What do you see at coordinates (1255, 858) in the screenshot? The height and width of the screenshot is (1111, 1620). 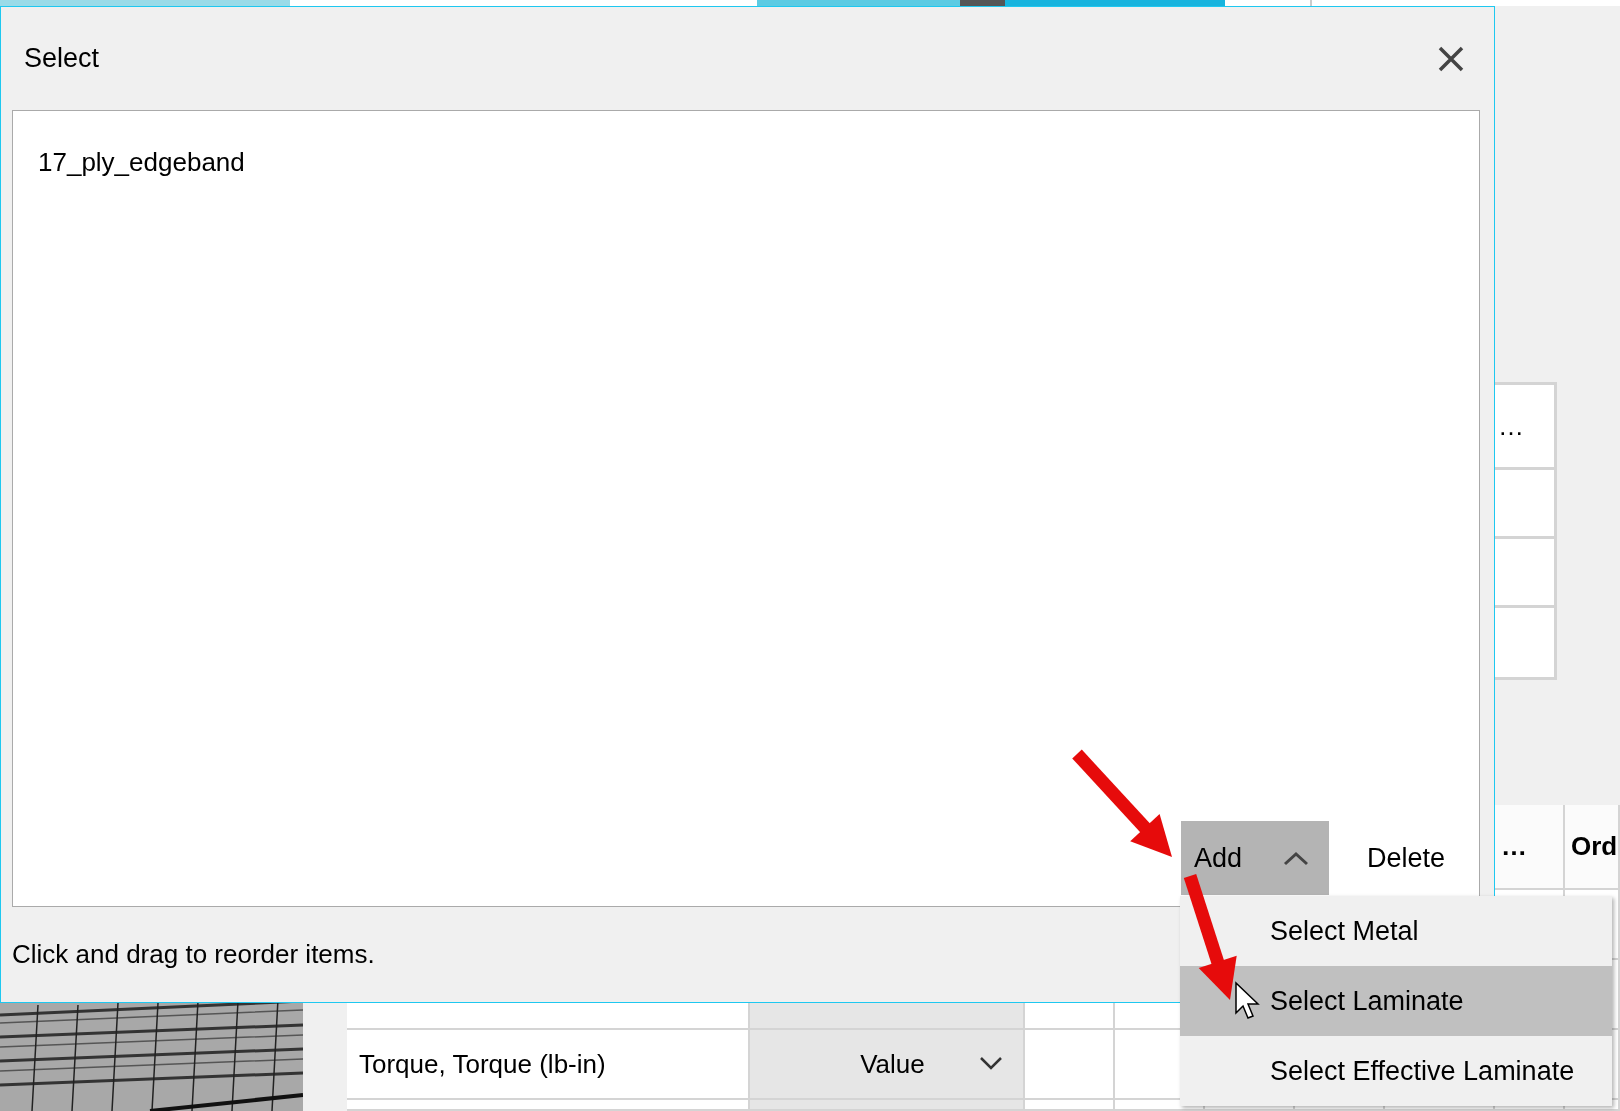 I see `add-button: Add` at bounding box center [1255, 858].